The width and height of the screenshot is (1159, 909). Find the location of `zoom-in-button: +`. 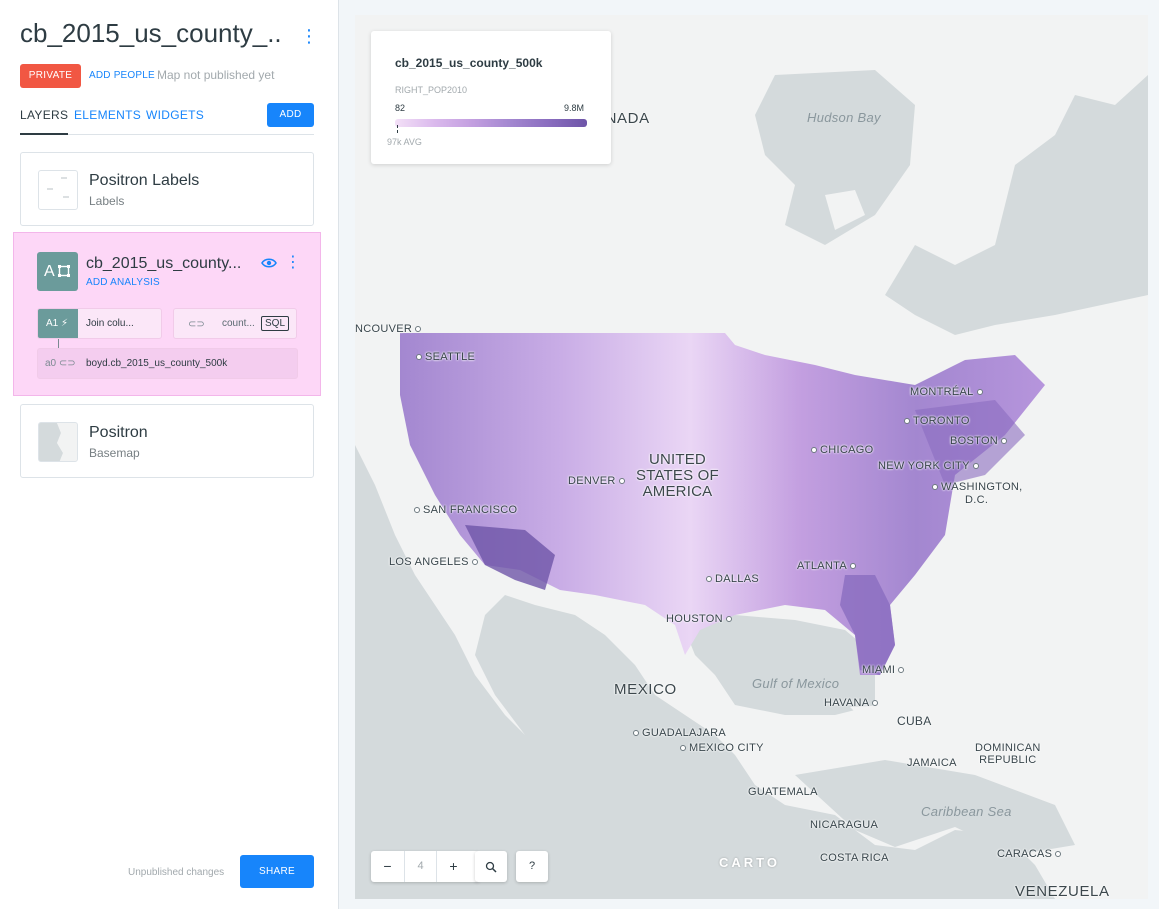

zoom-in-button: + is located at coordinates (453, 866).